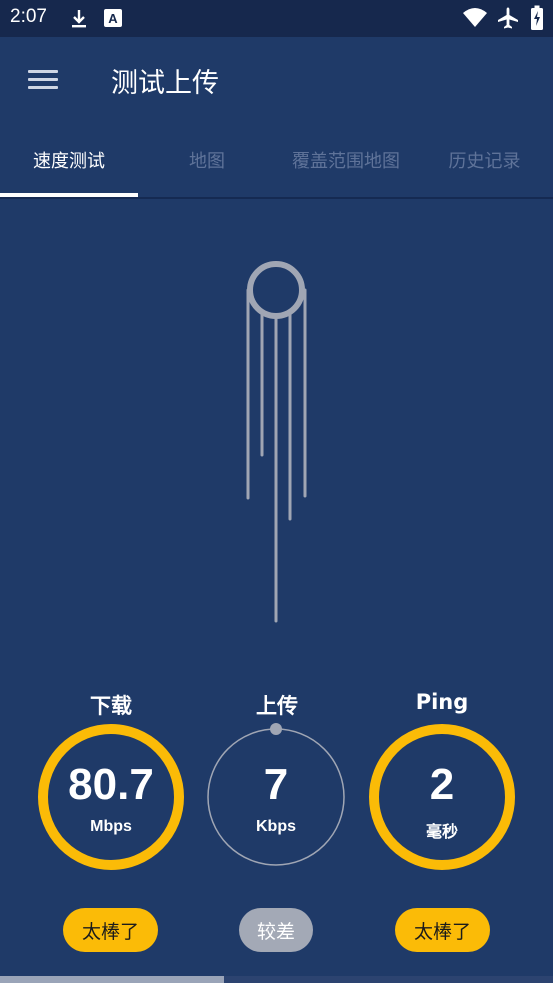 This screenshot has height=983, width=553. I want to click on ping-unit: 毫秒, so click(441, 832).